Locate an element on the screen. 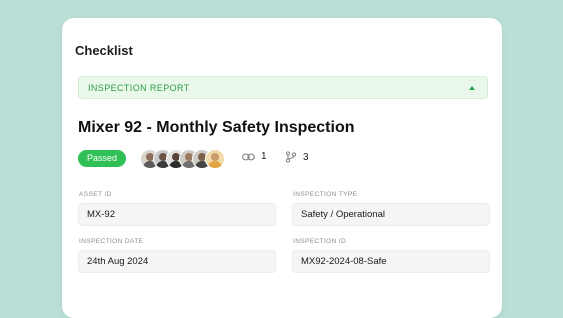 The image size is (563, 318). inspection-type-label: INSPECTION TYPE is located at coordinates (325, 194).